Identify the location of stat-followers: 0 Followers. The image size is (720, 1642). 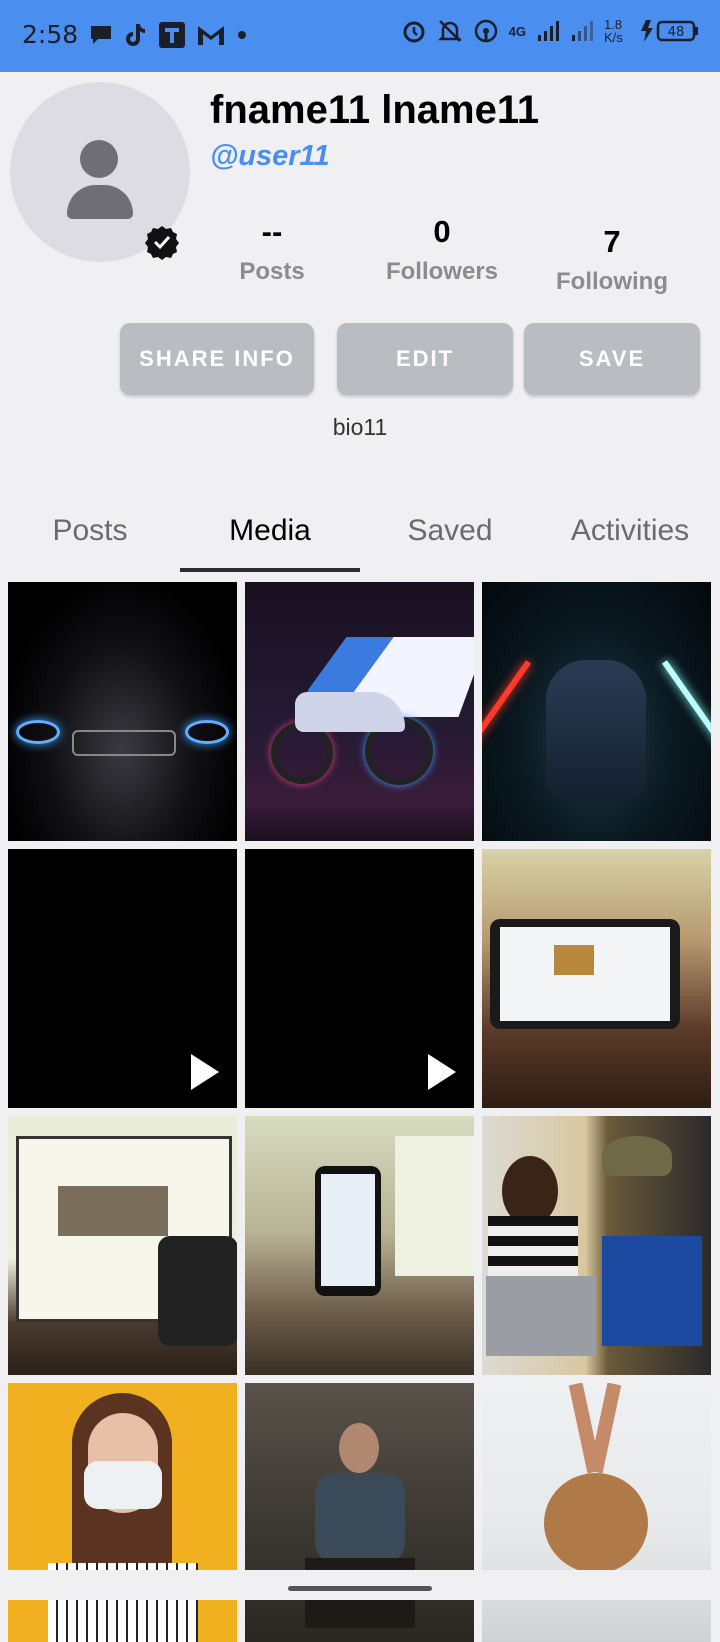
(442, 250).